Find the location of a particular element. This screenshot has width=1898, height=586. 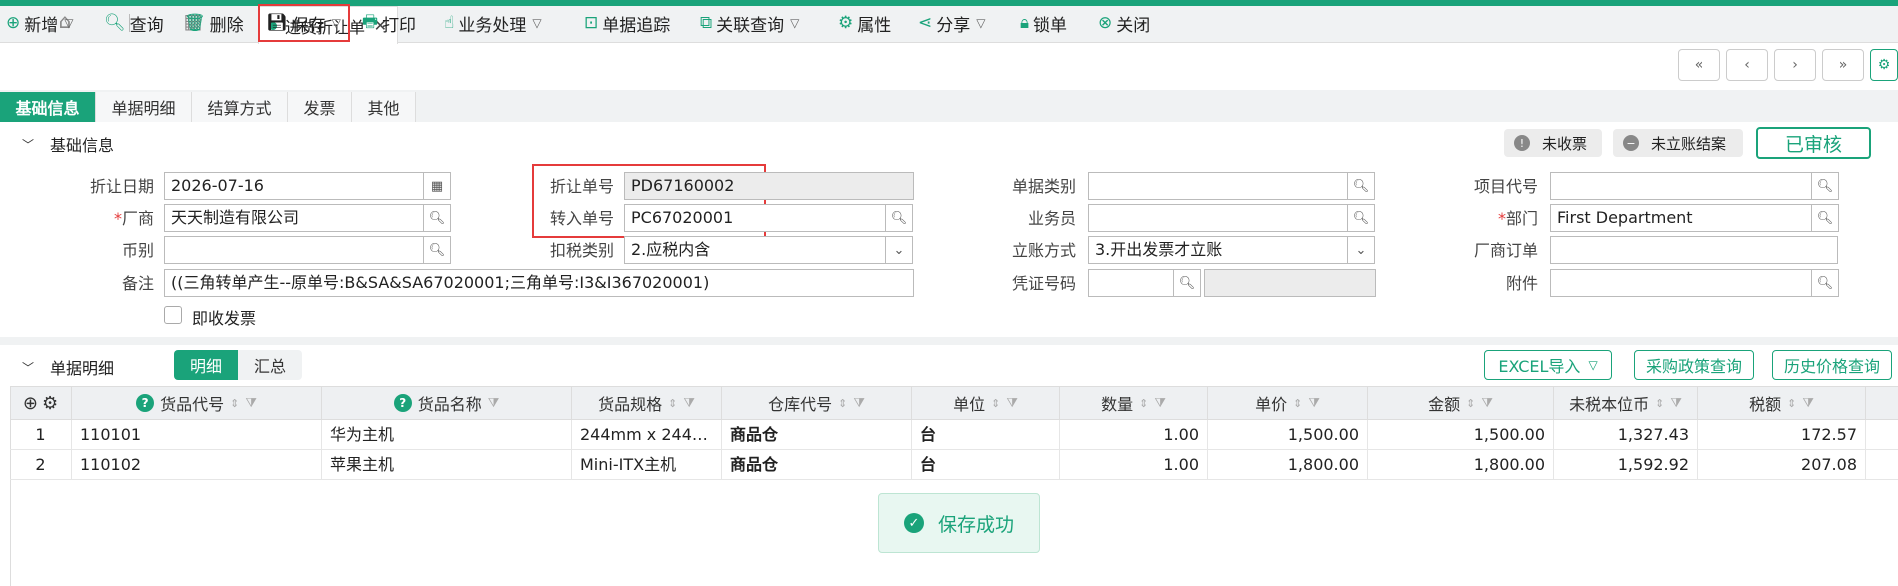

subtab-basic: 基础信息 is located at coordinates (48, 107).